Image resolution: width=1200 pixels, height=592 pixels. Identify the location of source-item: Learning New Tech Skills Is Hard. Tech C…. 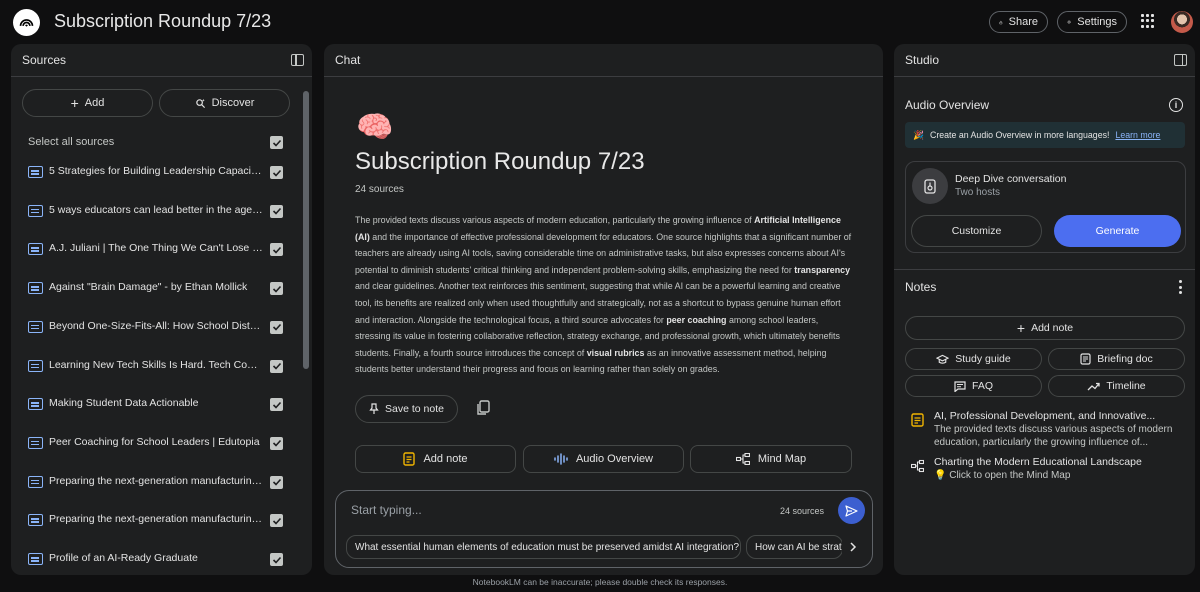
(156, 368).